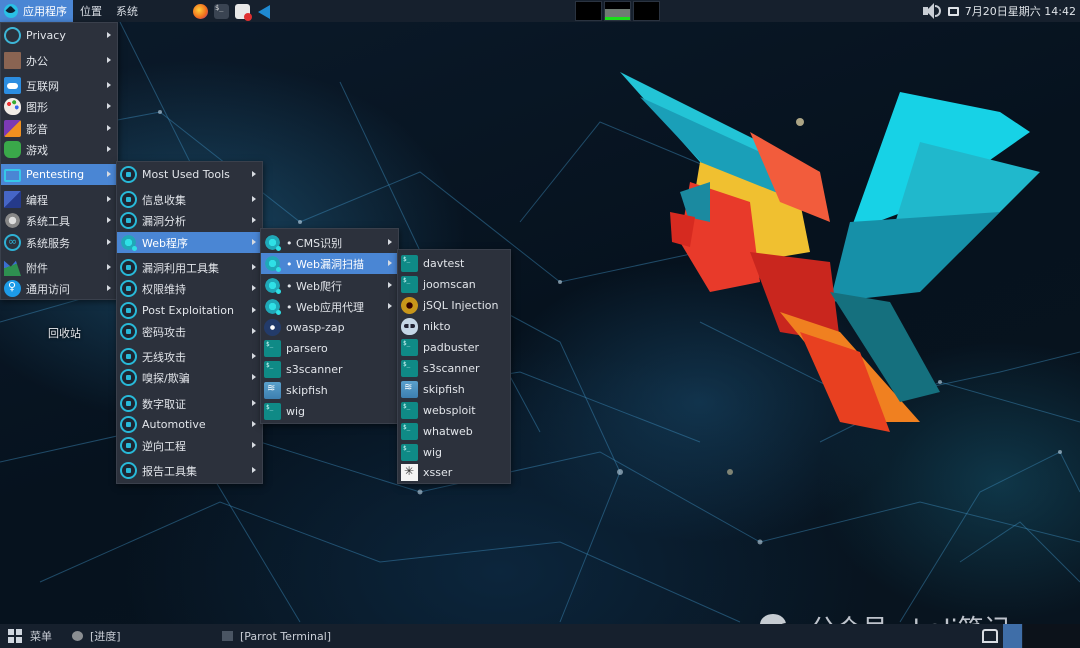  What do you see at coordinates (243, 12) in the screenshot?
I see `text-editor-icon` at bounding box center [243, 12].